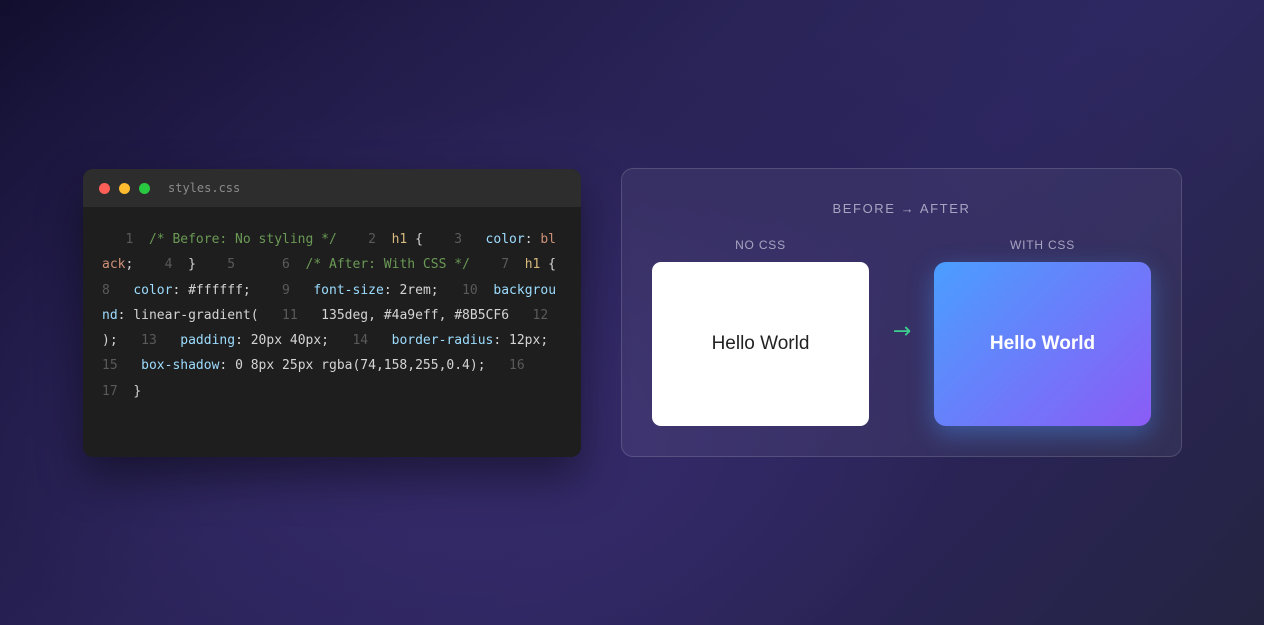  What do you see at coordinates (104, 188) in the screenshot?
I see `close-window-button` at bounding box center [104, 188].